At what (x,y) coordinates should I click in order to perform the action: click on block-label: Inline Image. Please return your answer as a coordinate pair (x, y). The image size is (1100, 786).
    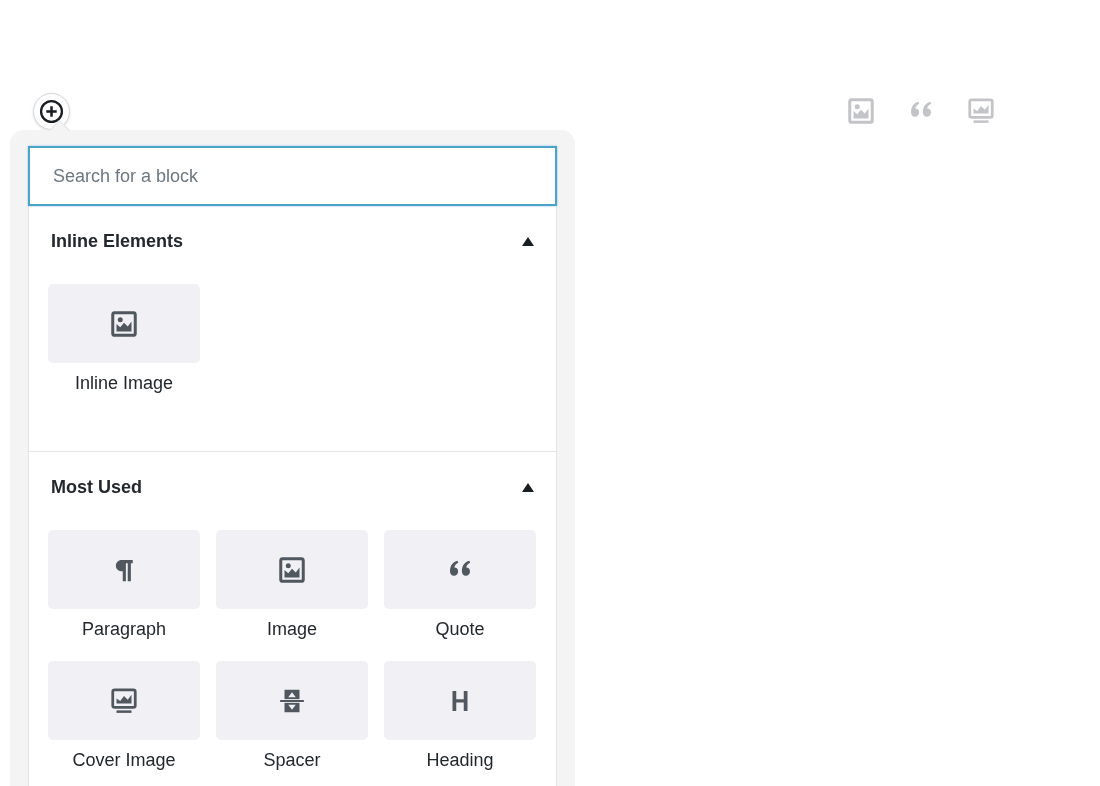
    Looking at the image, I should click on (124, 383).